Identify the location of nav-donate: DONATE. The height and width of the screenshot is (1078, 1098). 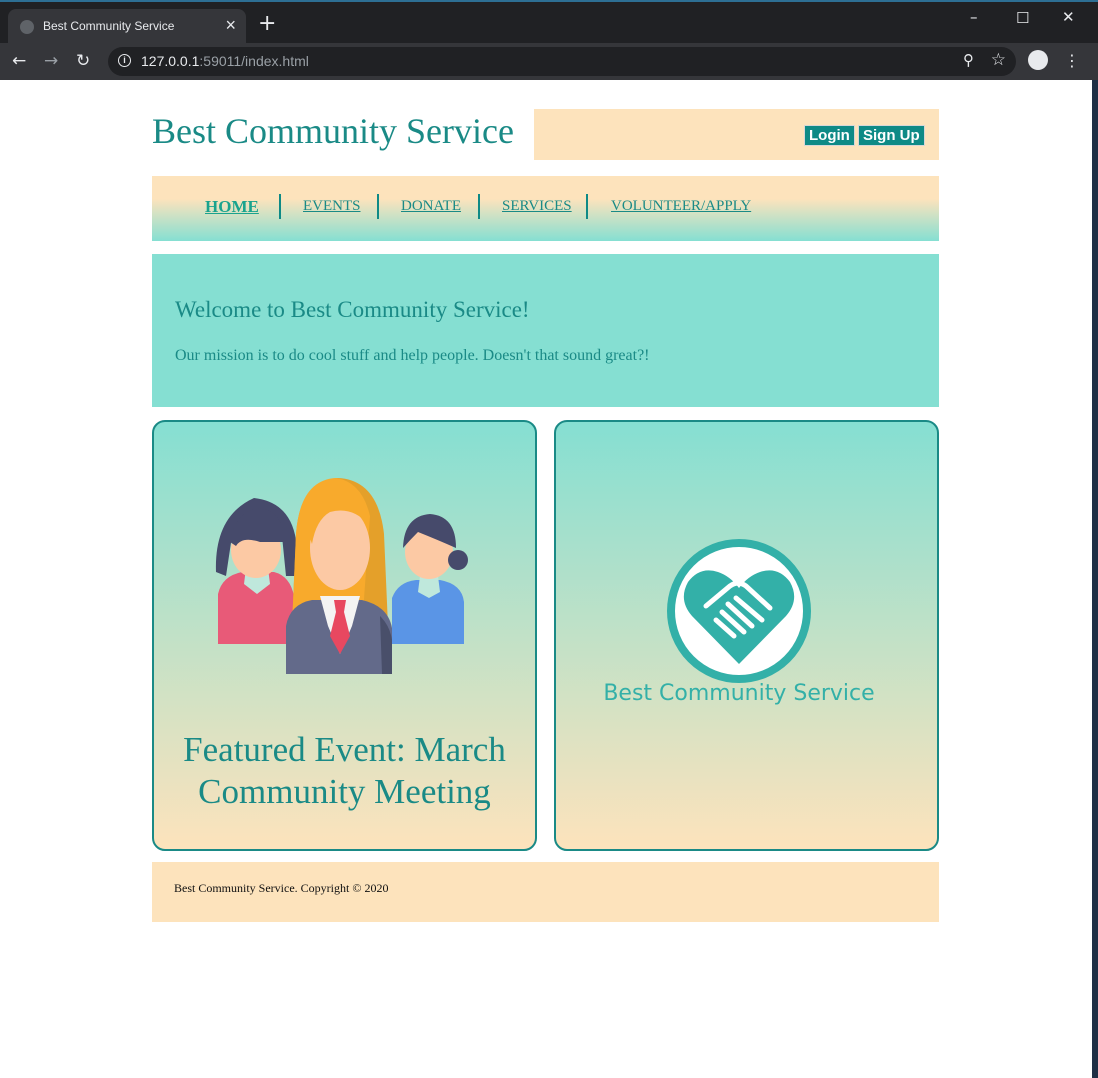
(431, 206).